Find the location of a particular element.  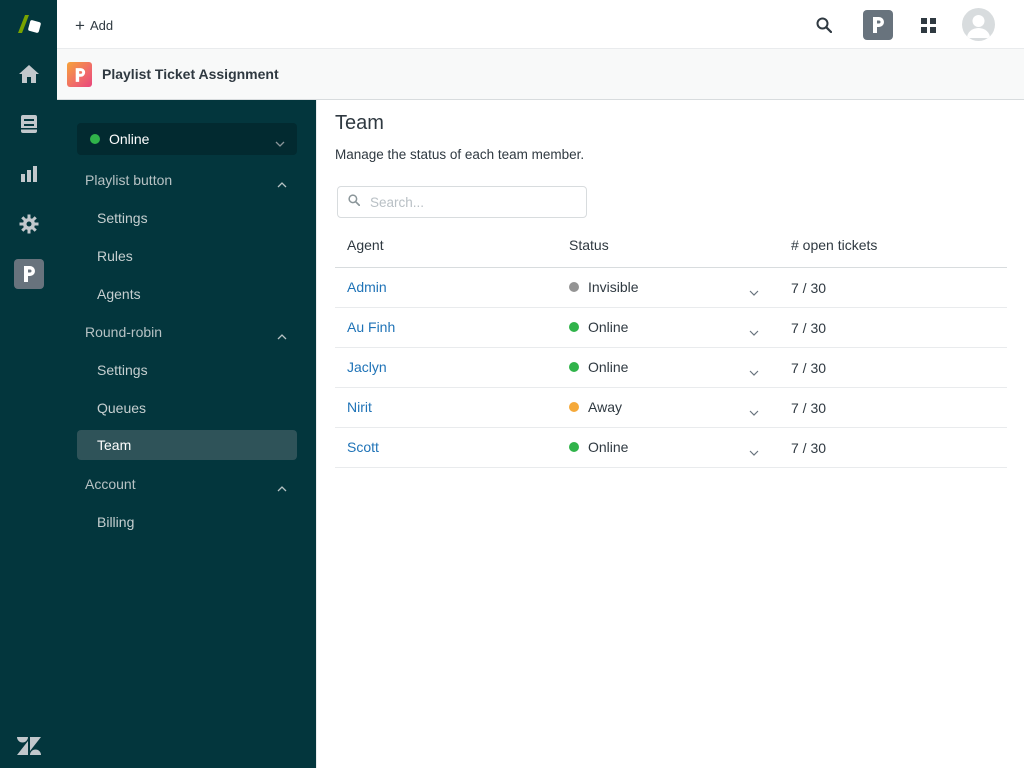

table-row: Scott Online 7 / 30 is located at coordinates (671, 448).